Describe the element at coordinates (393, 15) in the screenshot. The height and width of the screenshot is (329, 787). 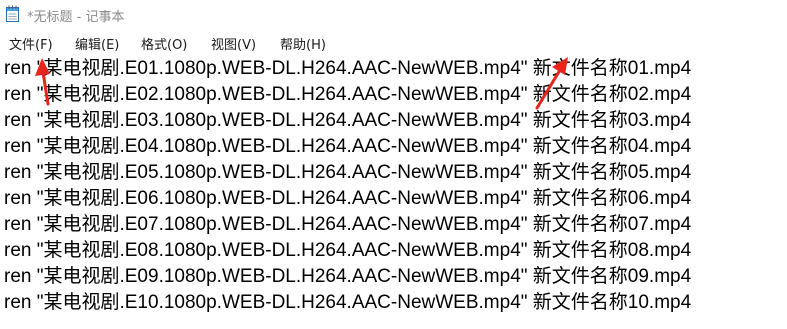
I see `title-bar: *无标题 - 记事本` at that location.